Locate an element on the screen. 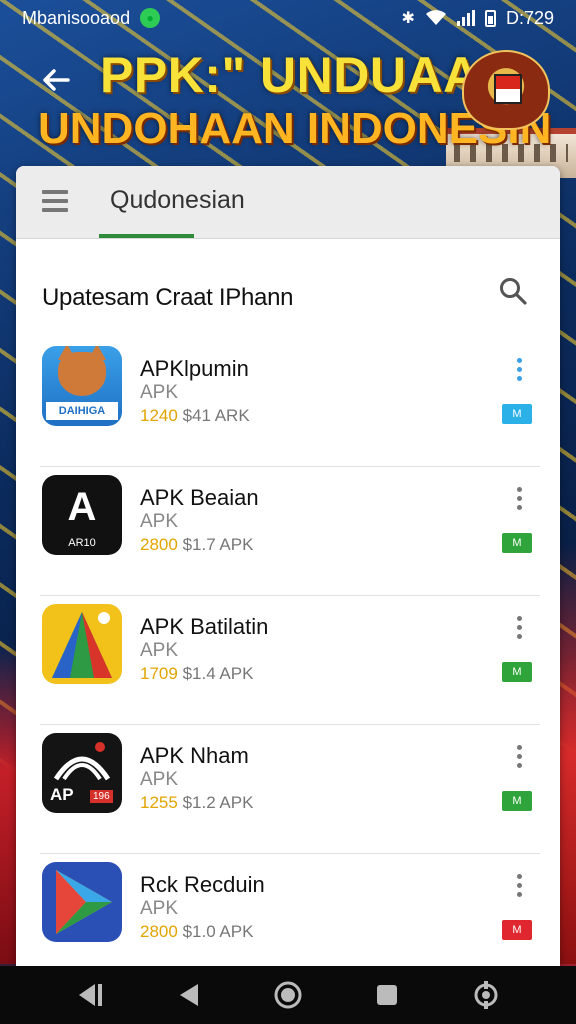 This screenshot has height=1024, width=576. signal-icon is located at coordinates (465, 18).